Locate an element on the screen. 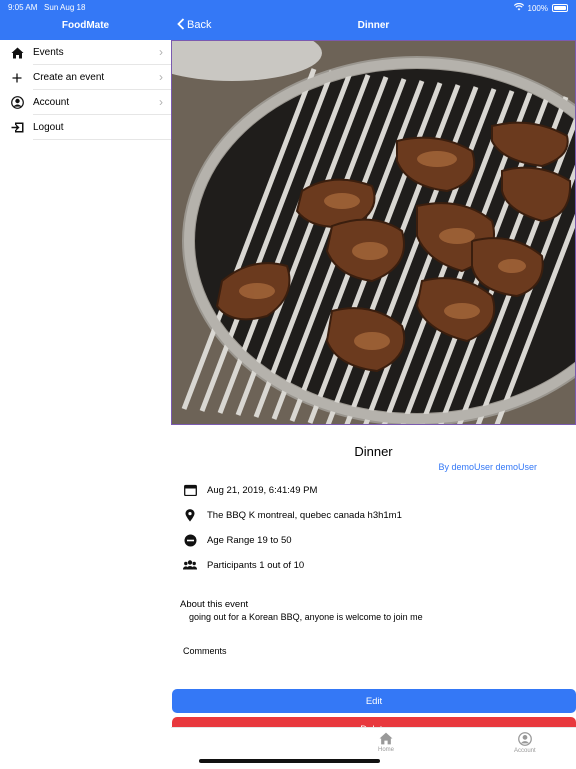  sidebar-item-create-event: Create an event › is located at coordinates (85, 77).